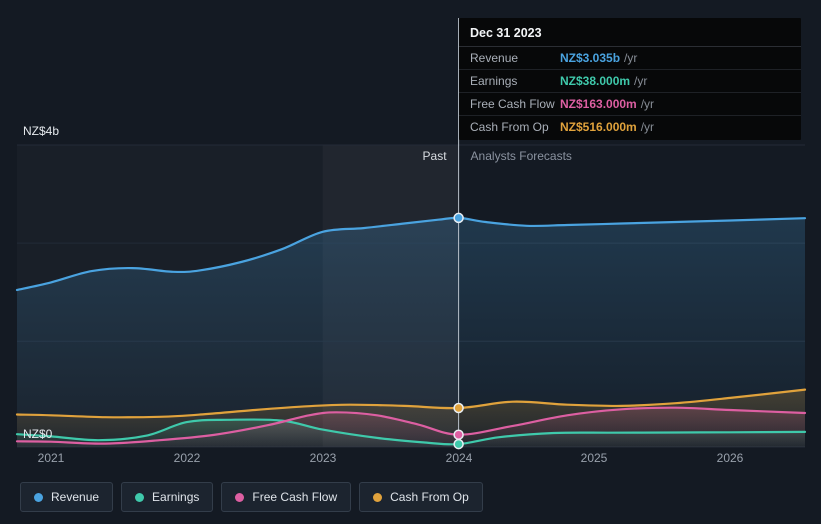 The image size is (821, 524). Describe the element at coordinates (512, 104) in the screenshot. I see `tooltip-label: Free Cash Flow` at that location.